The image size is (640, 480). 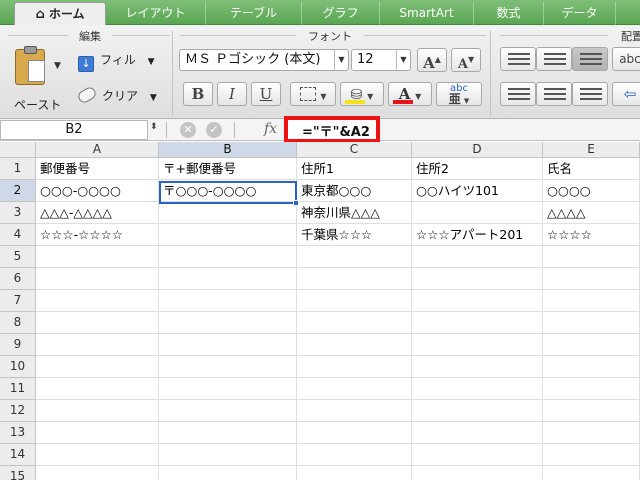 What do you see at coordinates (156, 13) in the screenshot?
I see `tab-layout: レイアウト` at bounding box center [156, 13].